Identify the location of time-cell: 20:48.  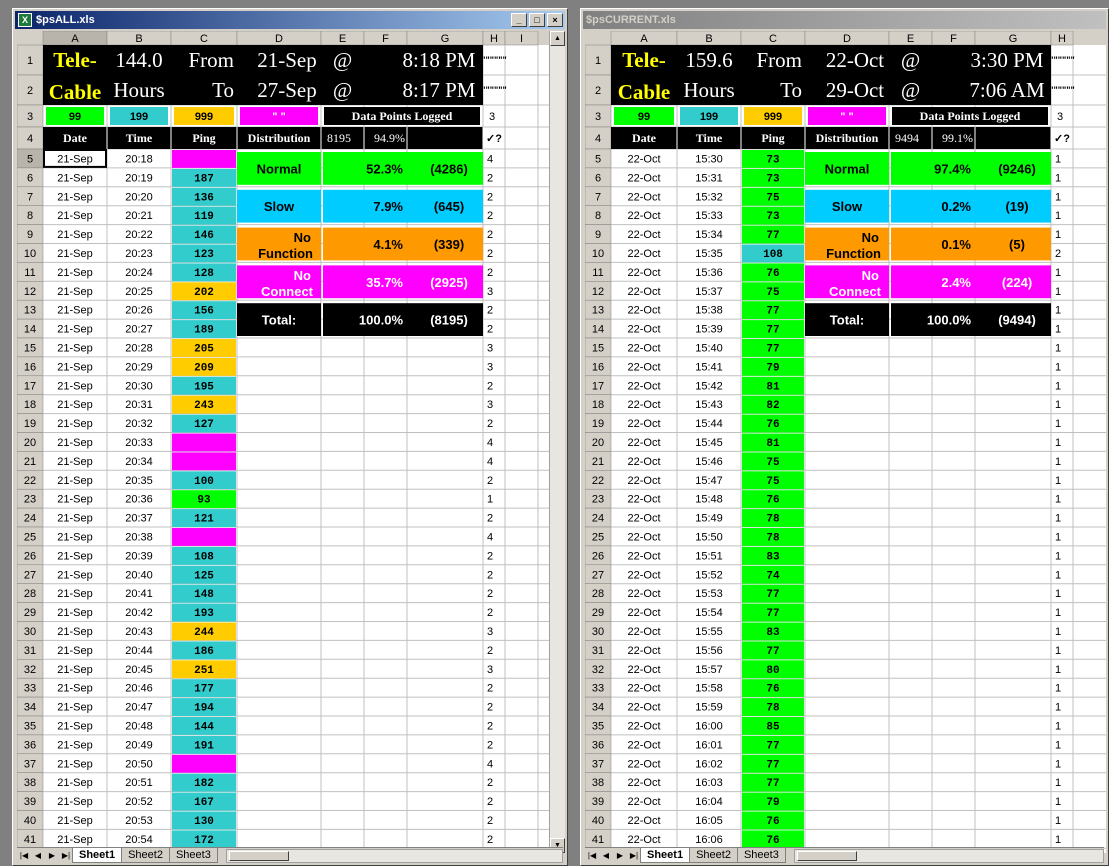
(139, 726).